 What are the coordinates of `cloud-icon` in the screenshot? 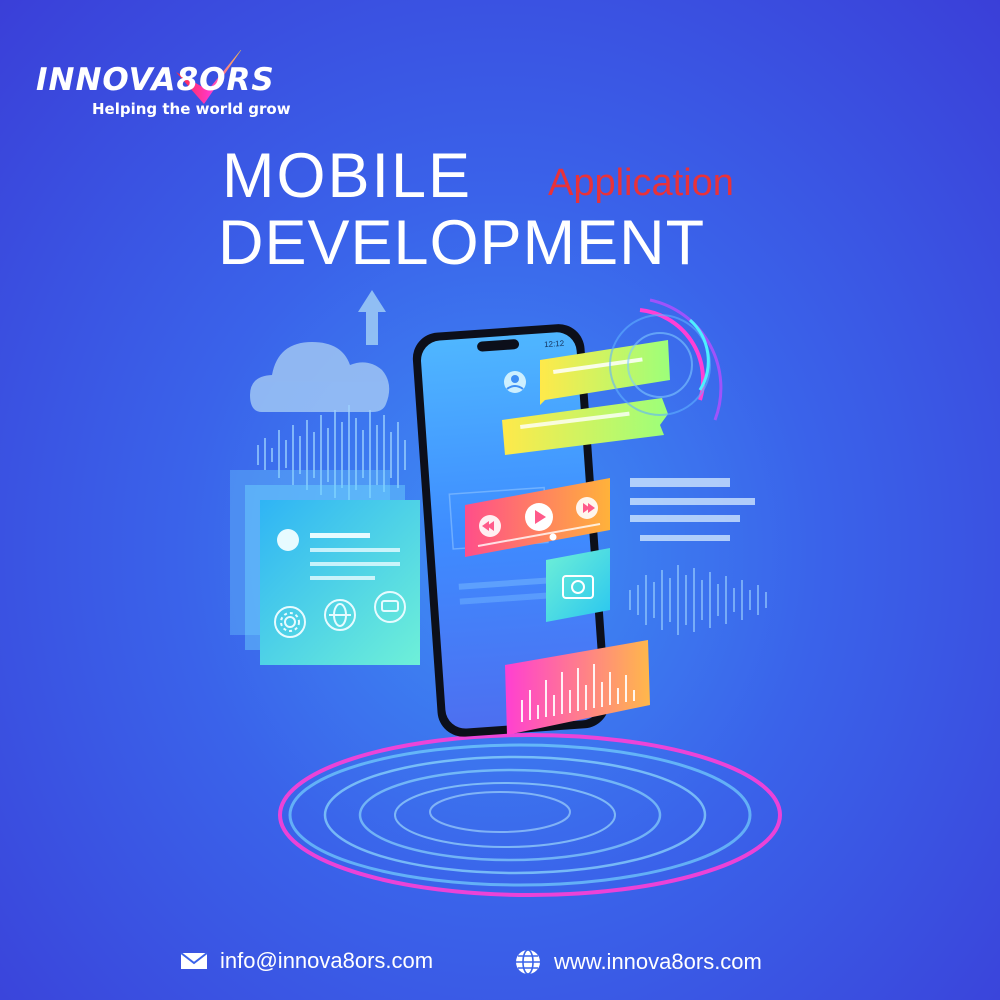 It's located at (320, 351).